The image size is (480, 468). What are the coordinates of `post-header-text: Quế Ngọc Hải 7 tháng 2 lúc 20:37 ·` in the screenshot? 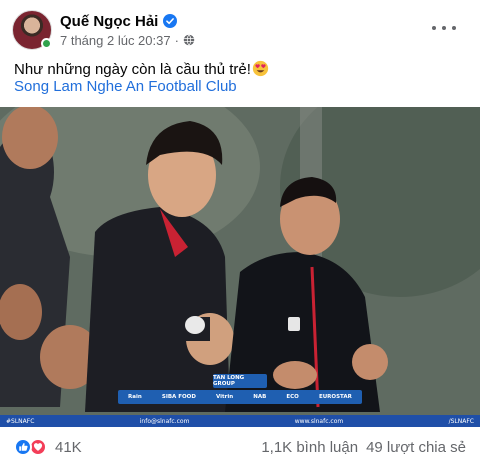 It's located at (127, 30).